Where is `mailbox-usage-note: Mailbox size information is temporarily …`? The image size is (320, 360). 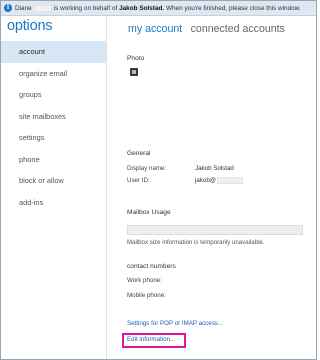
mailbox-usage-note: Mailbox size information is temporarily … is located at coordinates (196, 242).